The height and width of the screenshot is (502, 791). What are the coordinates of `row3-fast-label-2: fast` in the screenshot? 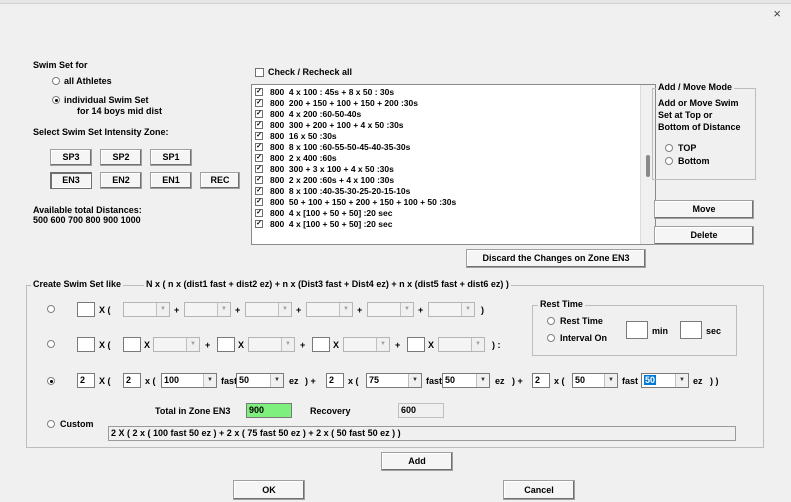 It's located at (434, 381).